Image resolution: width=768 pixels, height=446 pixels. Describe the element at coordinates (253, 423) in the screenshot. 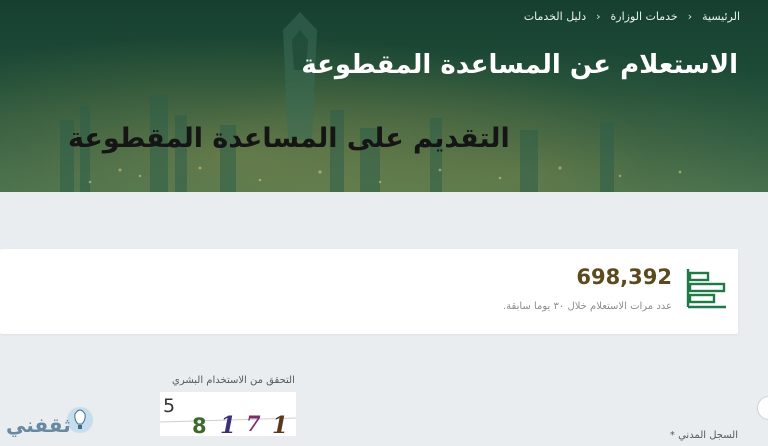

I see `svg-text: 7` at that location.